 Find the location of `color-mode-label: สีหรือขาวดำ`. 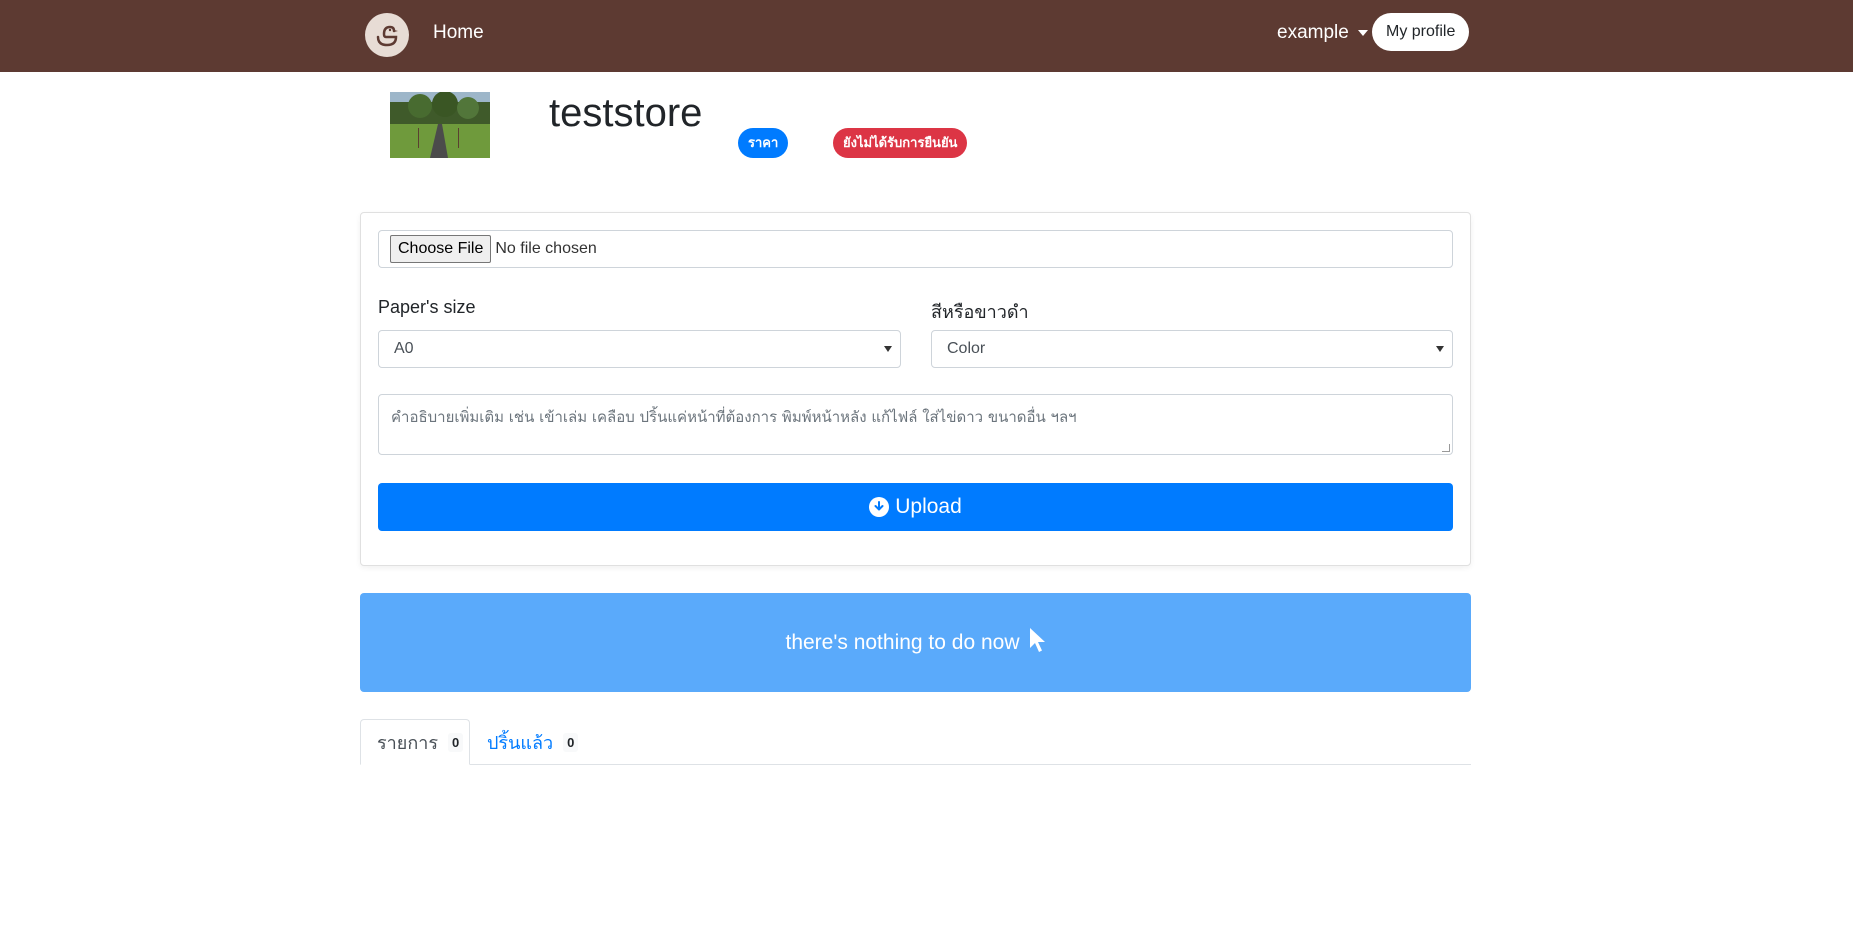

color-mode-label: สีหรือขาวดำ is located at coordinates (980, 312).